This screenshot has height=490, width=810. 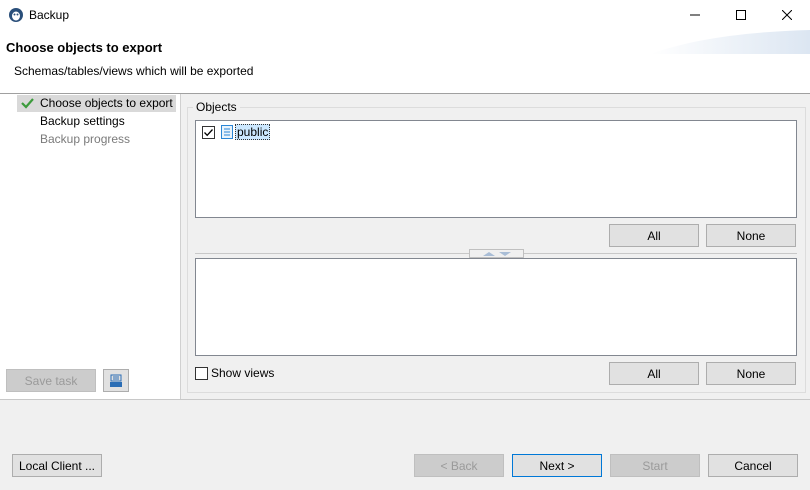 I want to click on maximize-icon, so click(x=741, y=15).